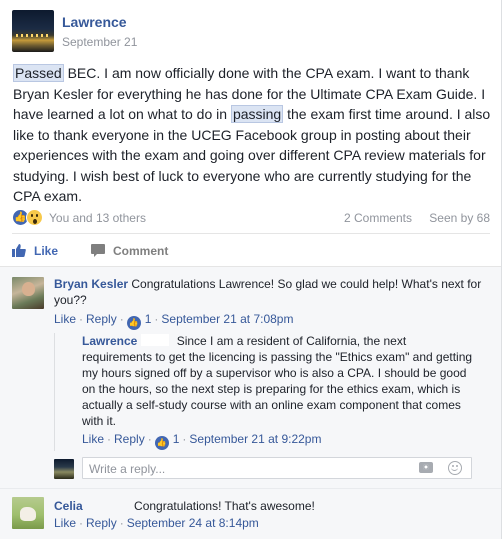  What do you see at coordinates (94, 22) in the screenshot?
I see `post-author: Lawrence` at bounding box center [94, 22].